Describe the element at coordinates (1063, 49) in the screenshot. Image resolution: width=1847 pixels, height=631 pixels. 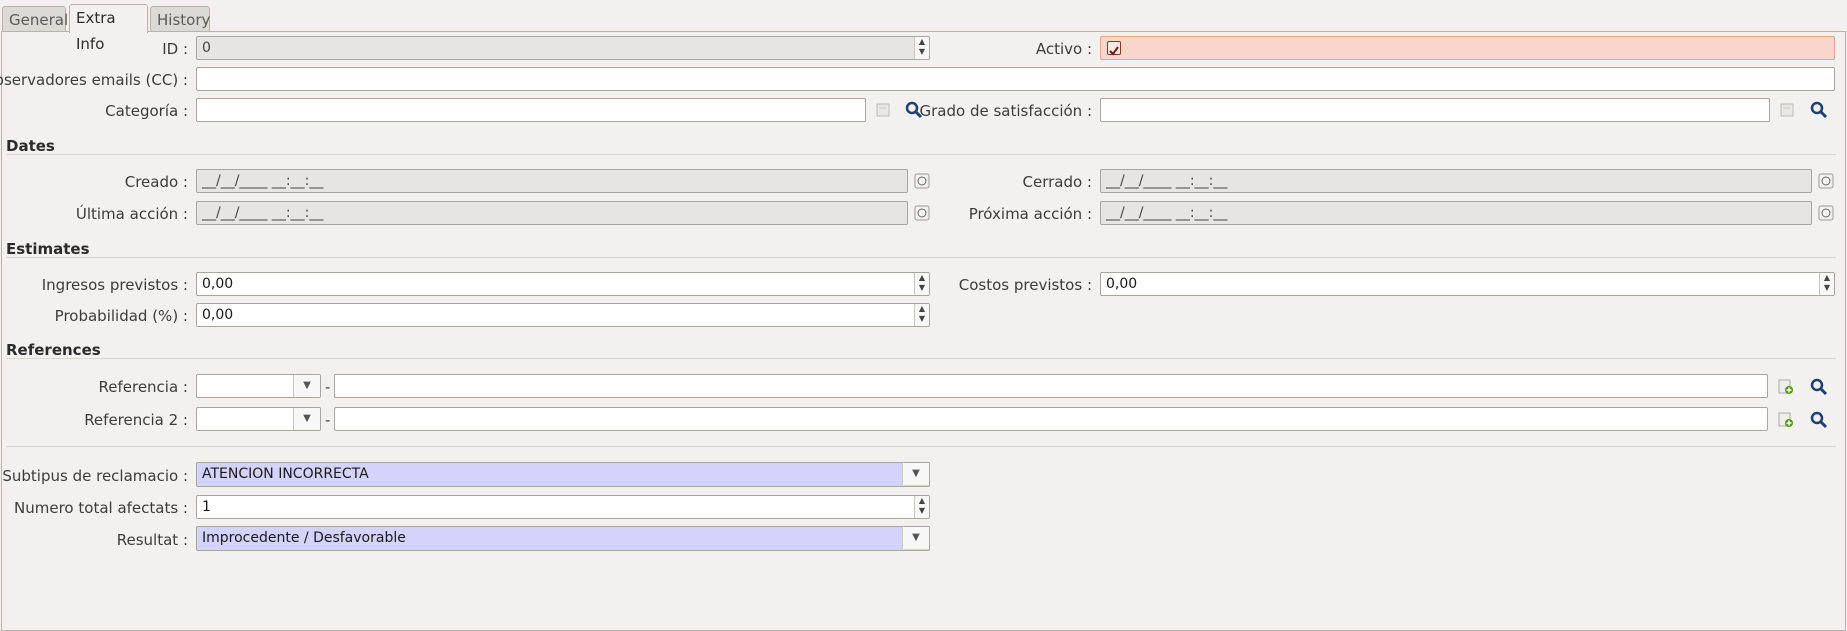
I see `activo-label: Activo :` at that location.